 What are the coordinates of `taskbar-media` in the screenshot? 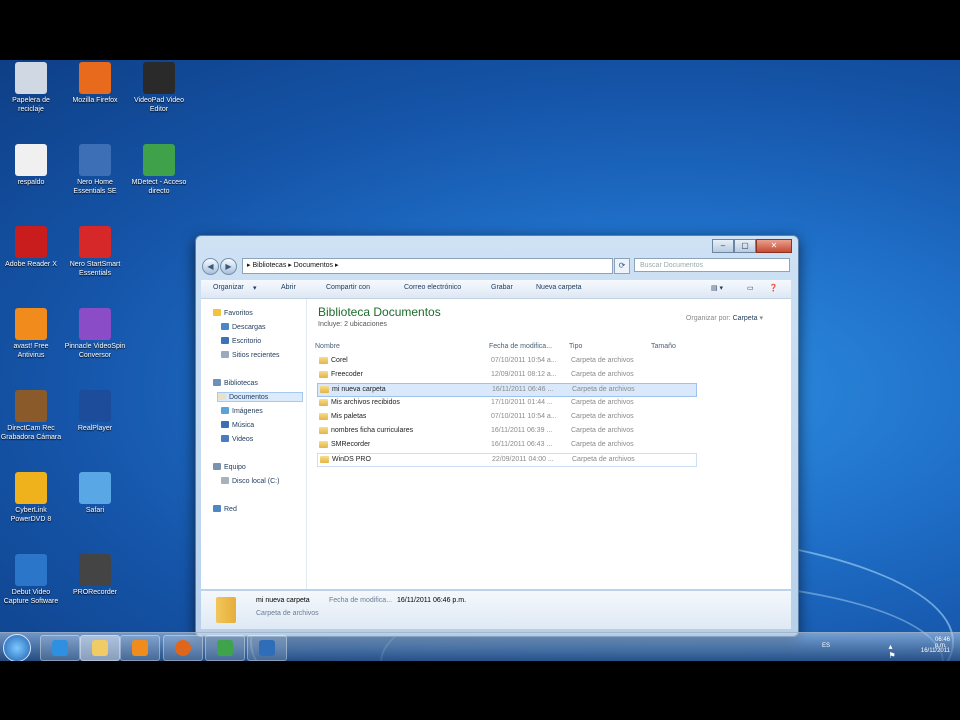 It's located at (140, 648).